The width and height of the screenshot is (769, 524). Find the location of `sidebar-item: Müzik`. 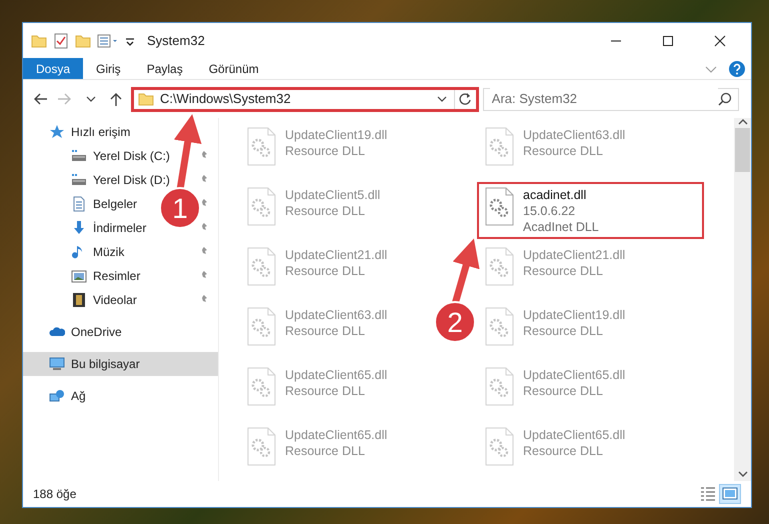

sidebar-item: Müzik is located at coordinates (108, 252).